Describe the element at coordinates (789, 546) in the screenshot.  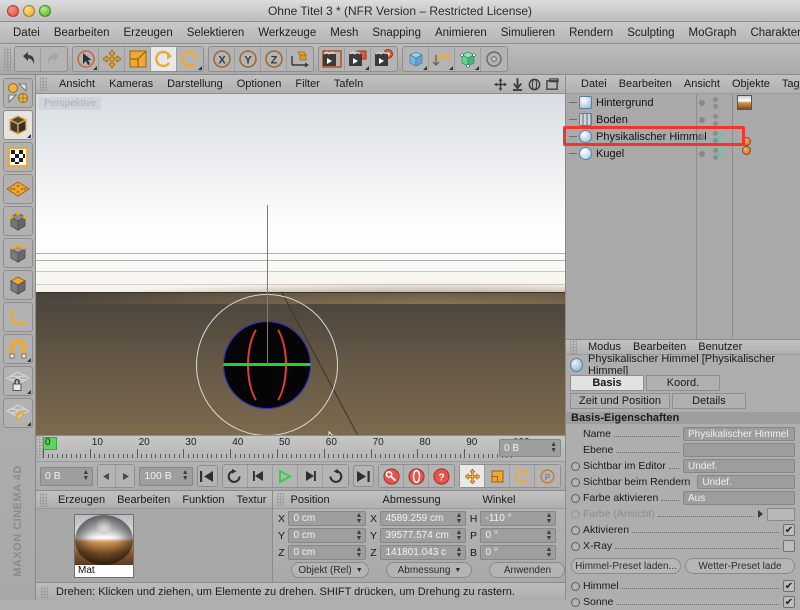
I see `attribute-checkbox` at that location.